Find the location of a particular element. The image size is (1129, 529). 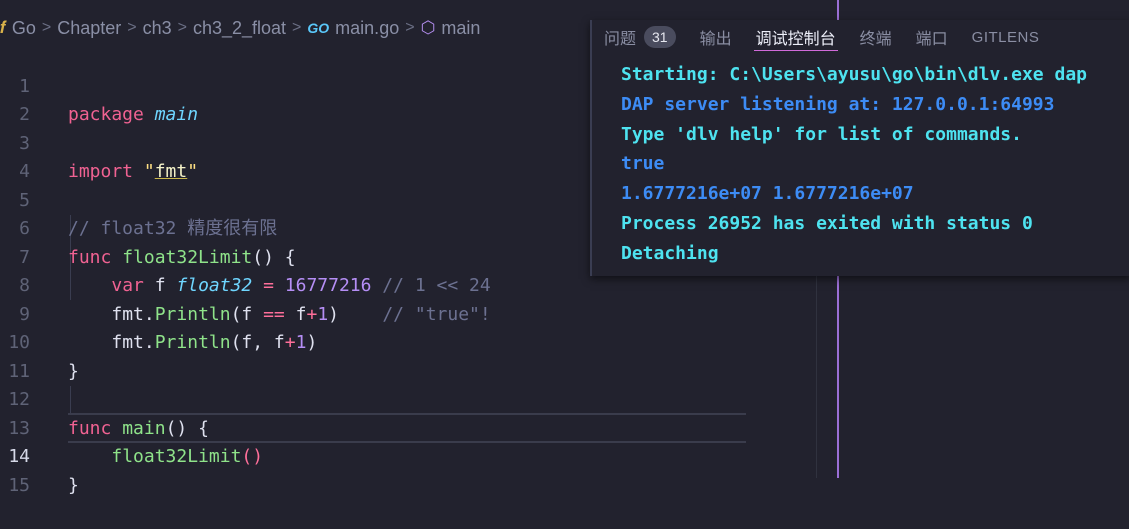

line-number: 15 is located at coordinates (19, 485).